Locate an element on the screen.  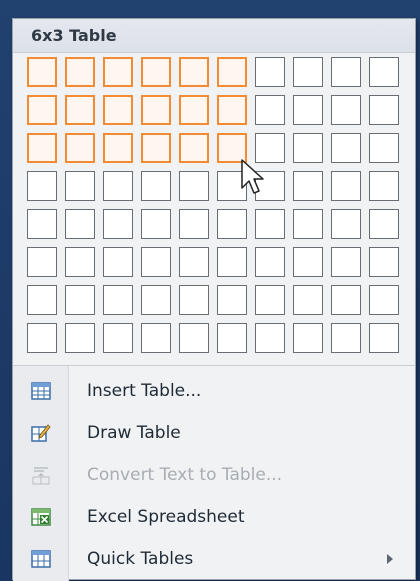
menu-item-excel-spreadsheet: Excel Spreadsheet is located at coordinates (214, 517).